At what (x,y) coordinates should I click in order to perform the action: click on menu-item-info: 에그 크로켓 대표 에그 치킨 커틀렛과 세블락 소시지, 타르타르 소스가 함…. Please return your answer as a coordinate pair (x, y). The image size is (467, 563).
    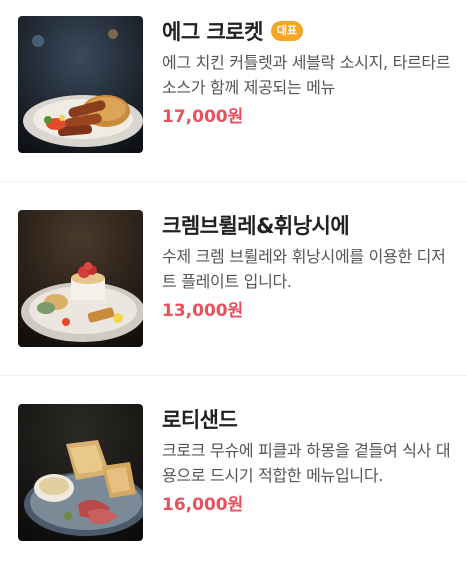
    Looking at the image, I should click on (309, 71).